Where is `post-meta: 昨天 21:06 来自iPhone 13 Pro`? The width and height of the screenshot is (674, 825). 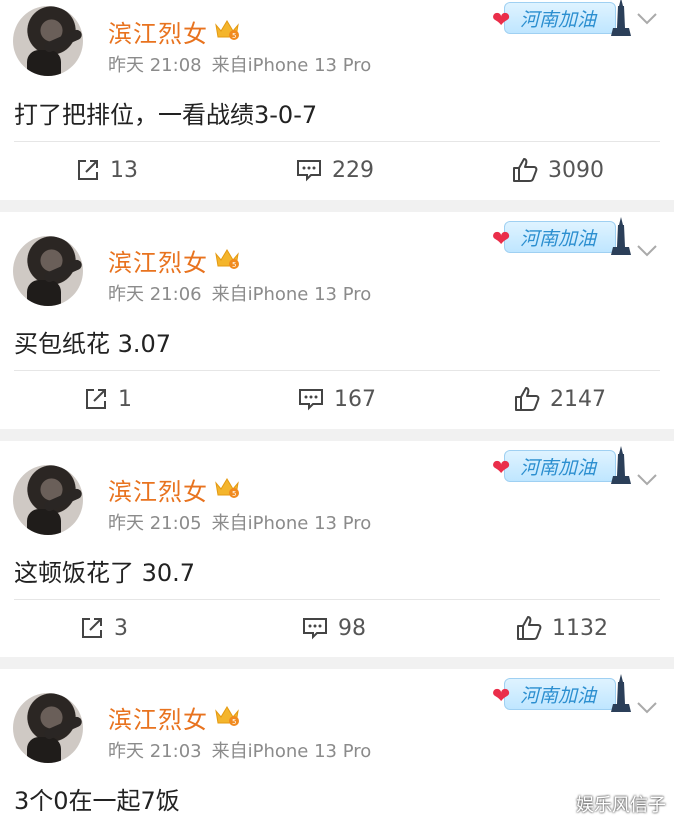 post-meta: 昨天 21:06 来自iPhone 13 Pro is located at coordinates (239, 293).